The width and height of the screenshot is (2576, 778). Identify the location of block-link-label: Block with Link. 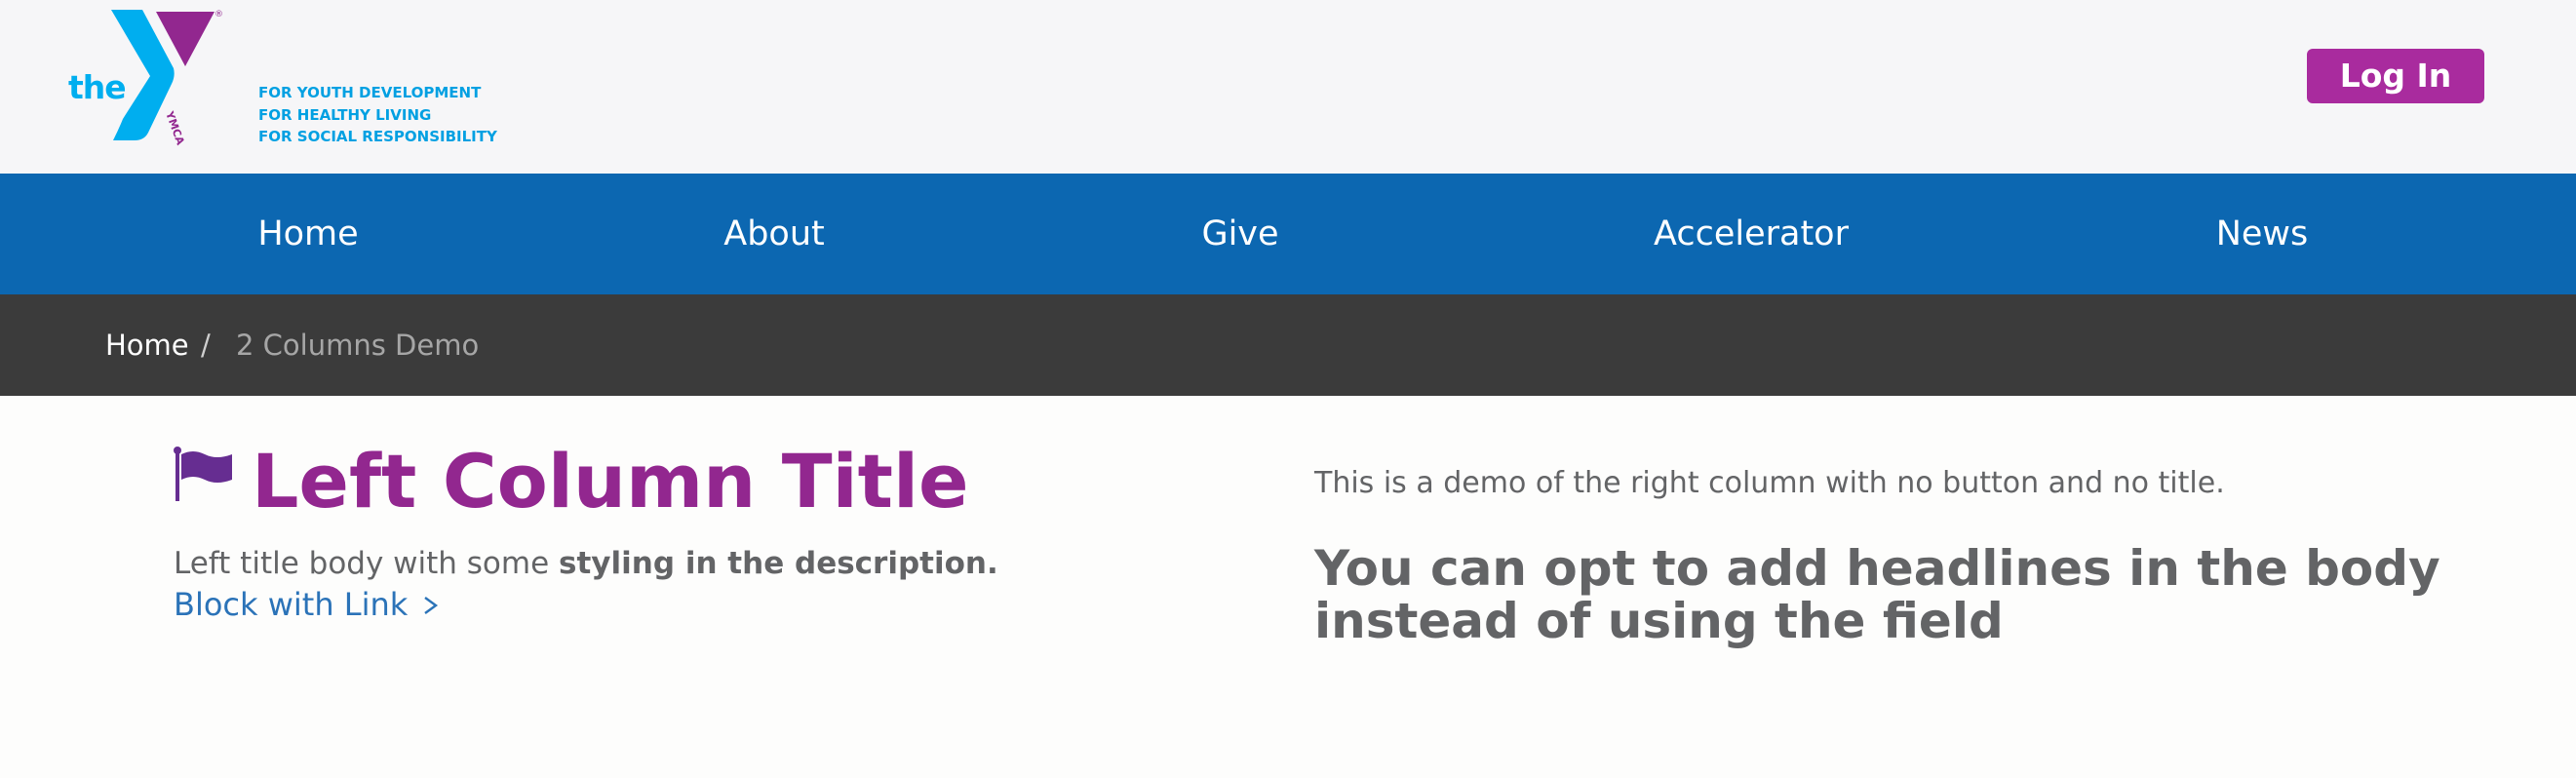
(291, 604).